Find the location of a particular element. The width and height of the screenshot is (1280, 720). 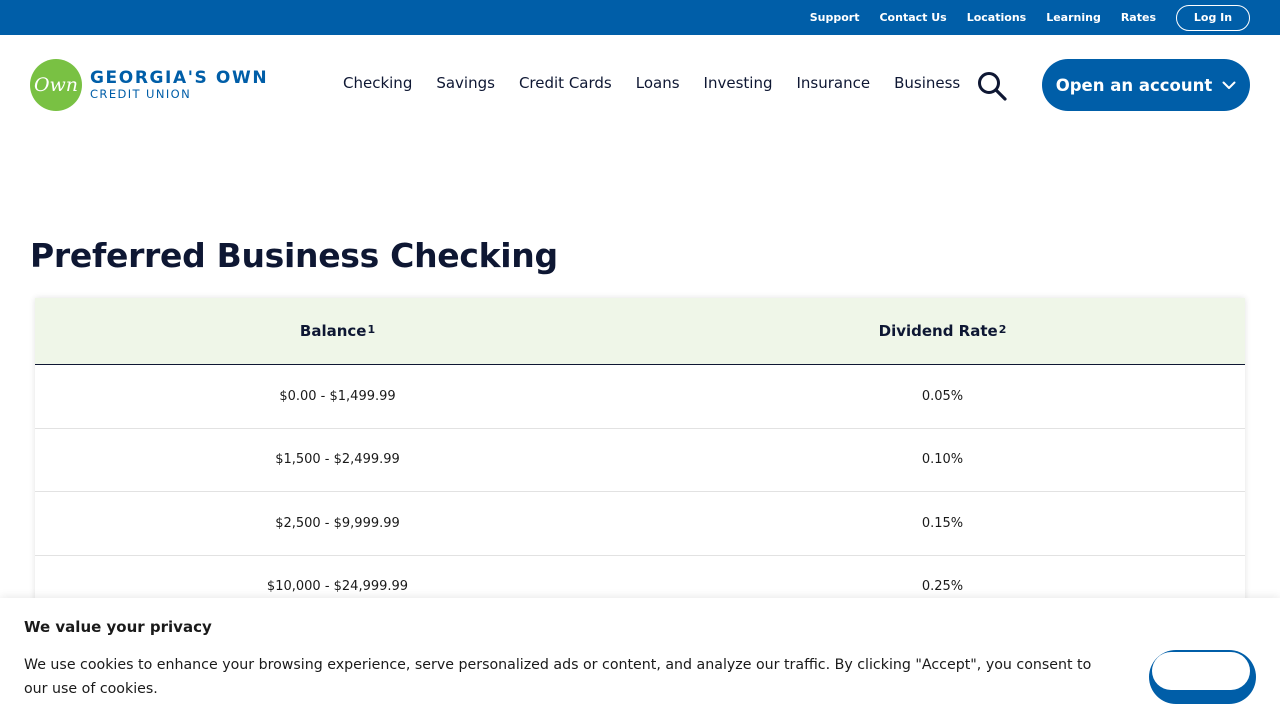

rate-cell: 0.15% is located at coordinates (942, 523).